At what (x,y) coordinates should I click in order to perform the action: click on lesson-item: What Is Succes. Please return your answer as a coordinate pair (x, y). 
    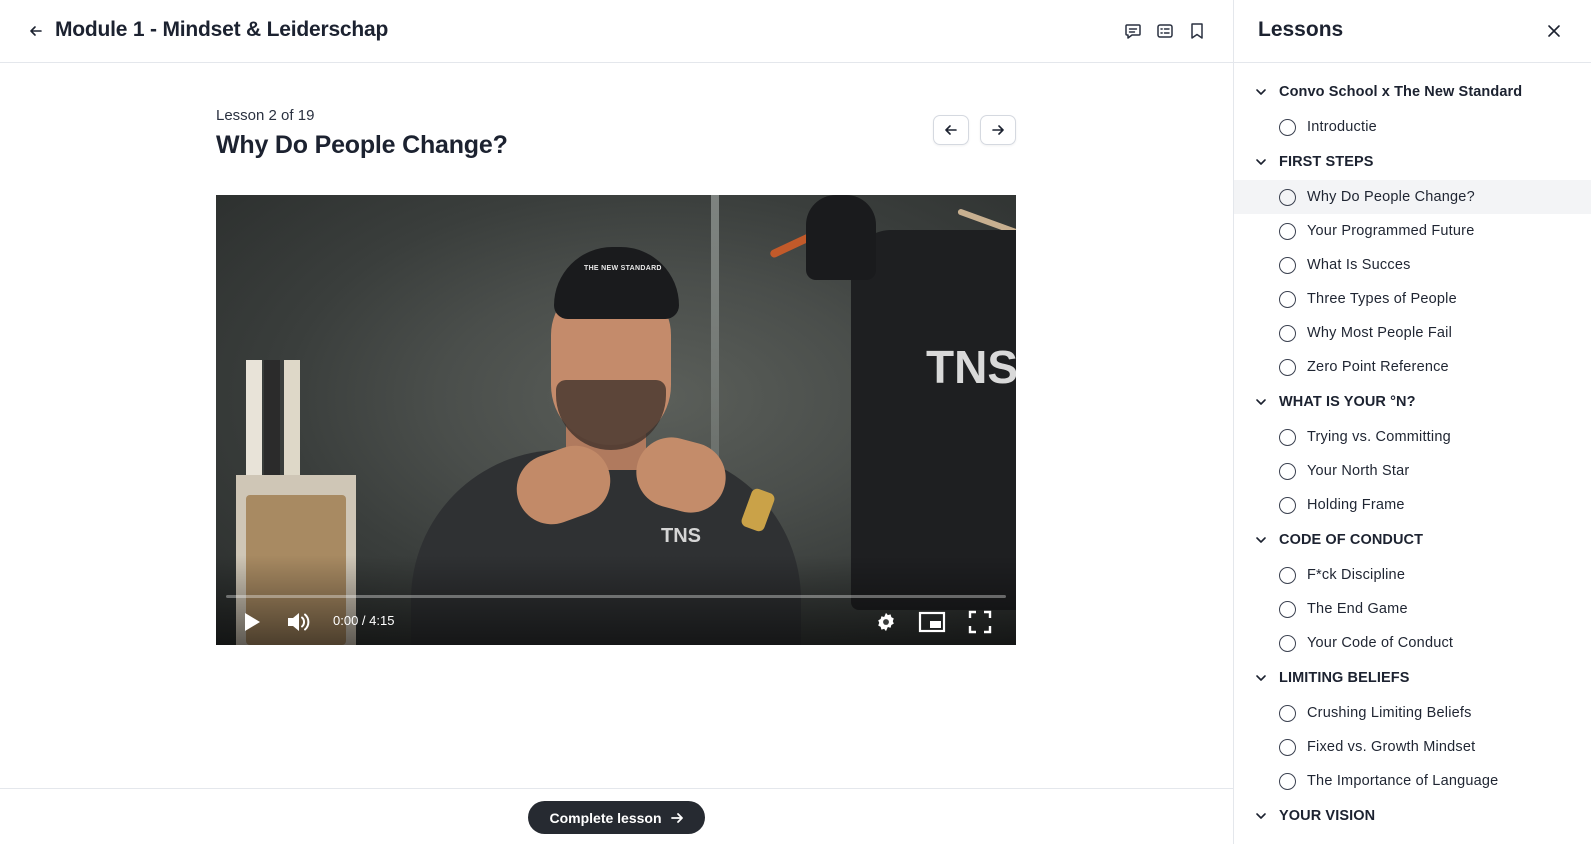
    Looking at the image, I should click on (1412, 265).